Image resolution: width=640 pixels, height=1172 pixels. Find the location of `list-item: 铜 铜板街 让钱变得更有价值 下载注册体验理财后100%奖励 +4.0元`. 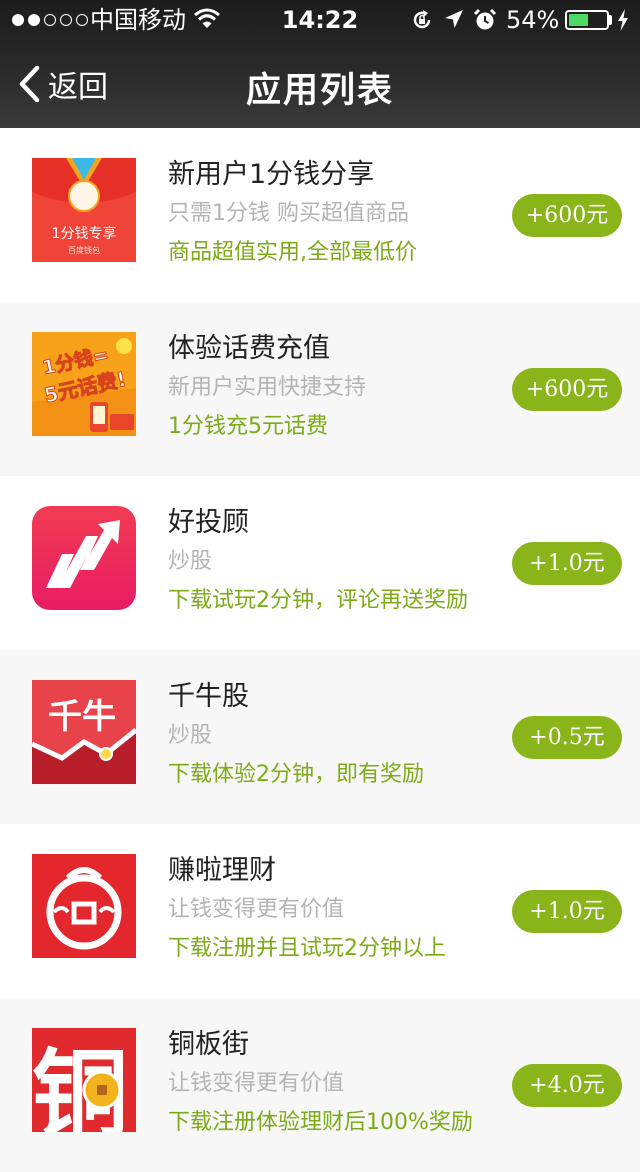

list-item: 铜 铜板街 让钱变得更有价值 下载注册体验理财后100%奖励 +4.0元 is located at coordinates (320, 1085).